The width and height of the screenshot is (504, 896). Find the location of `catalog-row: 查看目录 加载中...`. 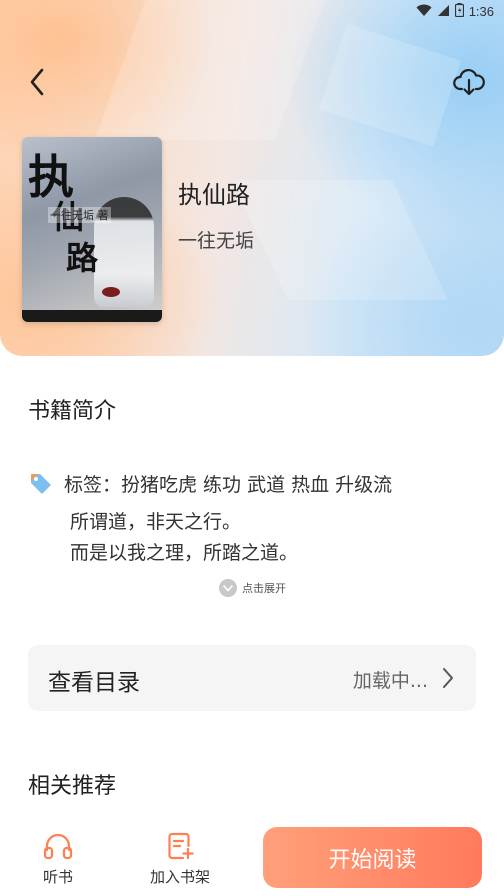

catalog-row: 查看目录 加载中... is located at coordinates (252, 678).